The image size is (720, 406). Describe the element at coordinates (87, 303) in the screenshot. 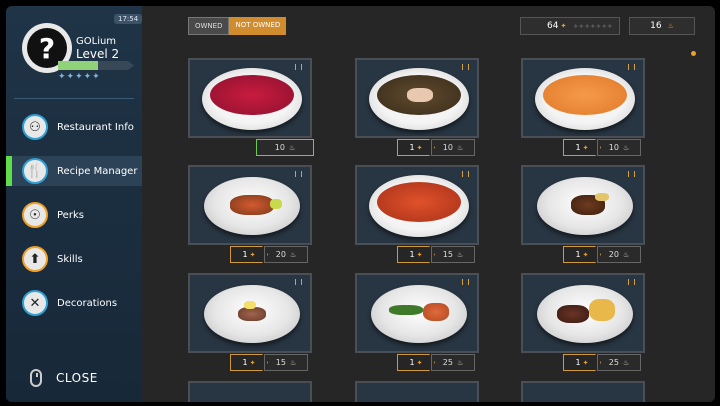

I see `menu-label: Decorations` at that location.